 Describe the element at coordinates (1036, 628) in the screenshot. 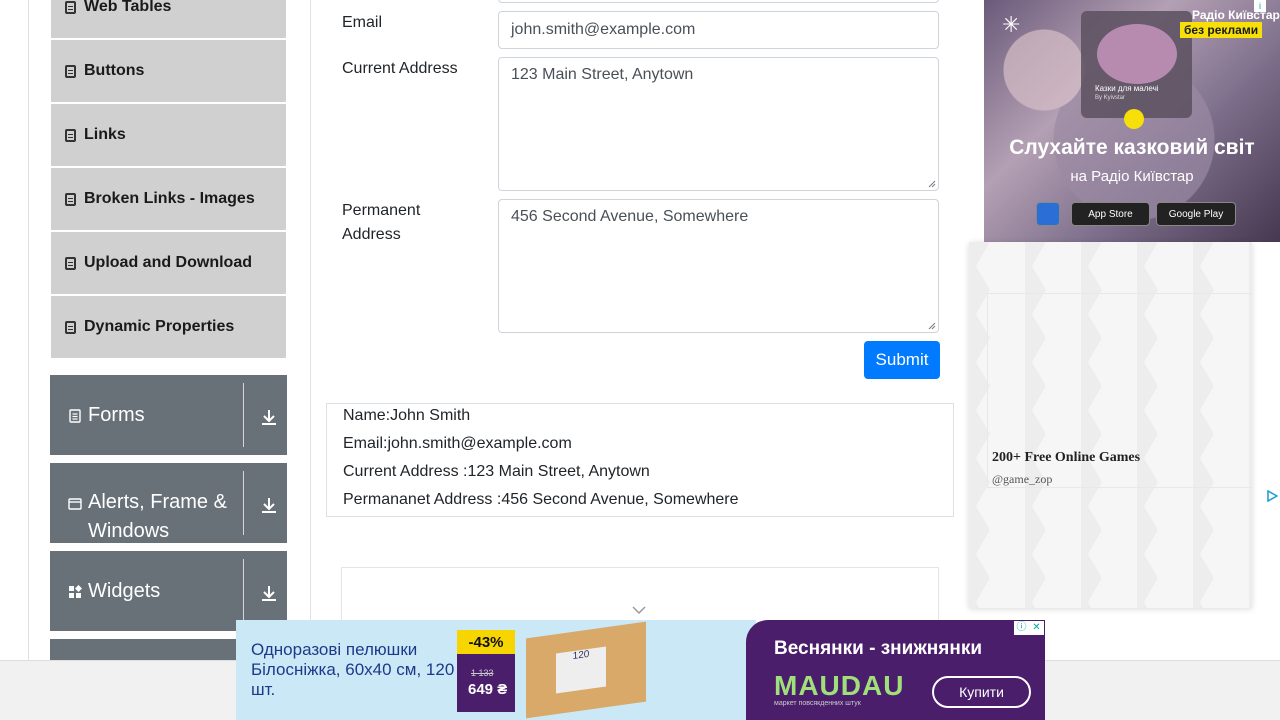

I see `close-icon: ✕` at that location.